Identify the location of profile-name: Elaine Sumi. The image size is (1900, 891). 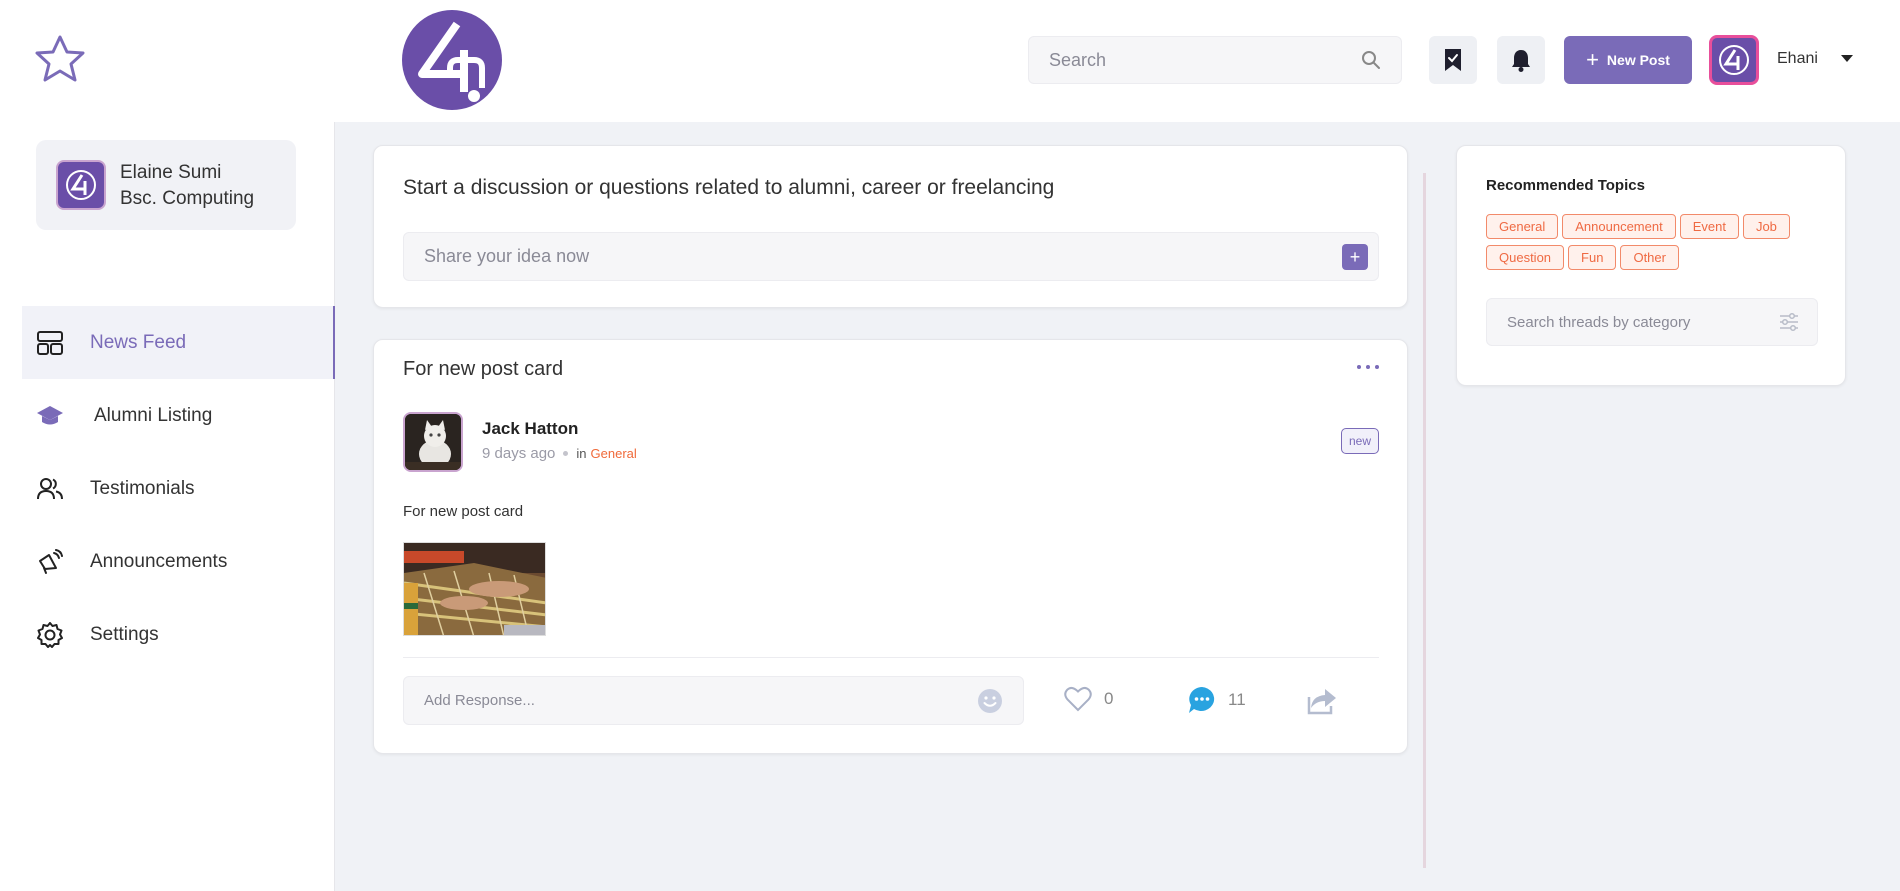
(171, 172).